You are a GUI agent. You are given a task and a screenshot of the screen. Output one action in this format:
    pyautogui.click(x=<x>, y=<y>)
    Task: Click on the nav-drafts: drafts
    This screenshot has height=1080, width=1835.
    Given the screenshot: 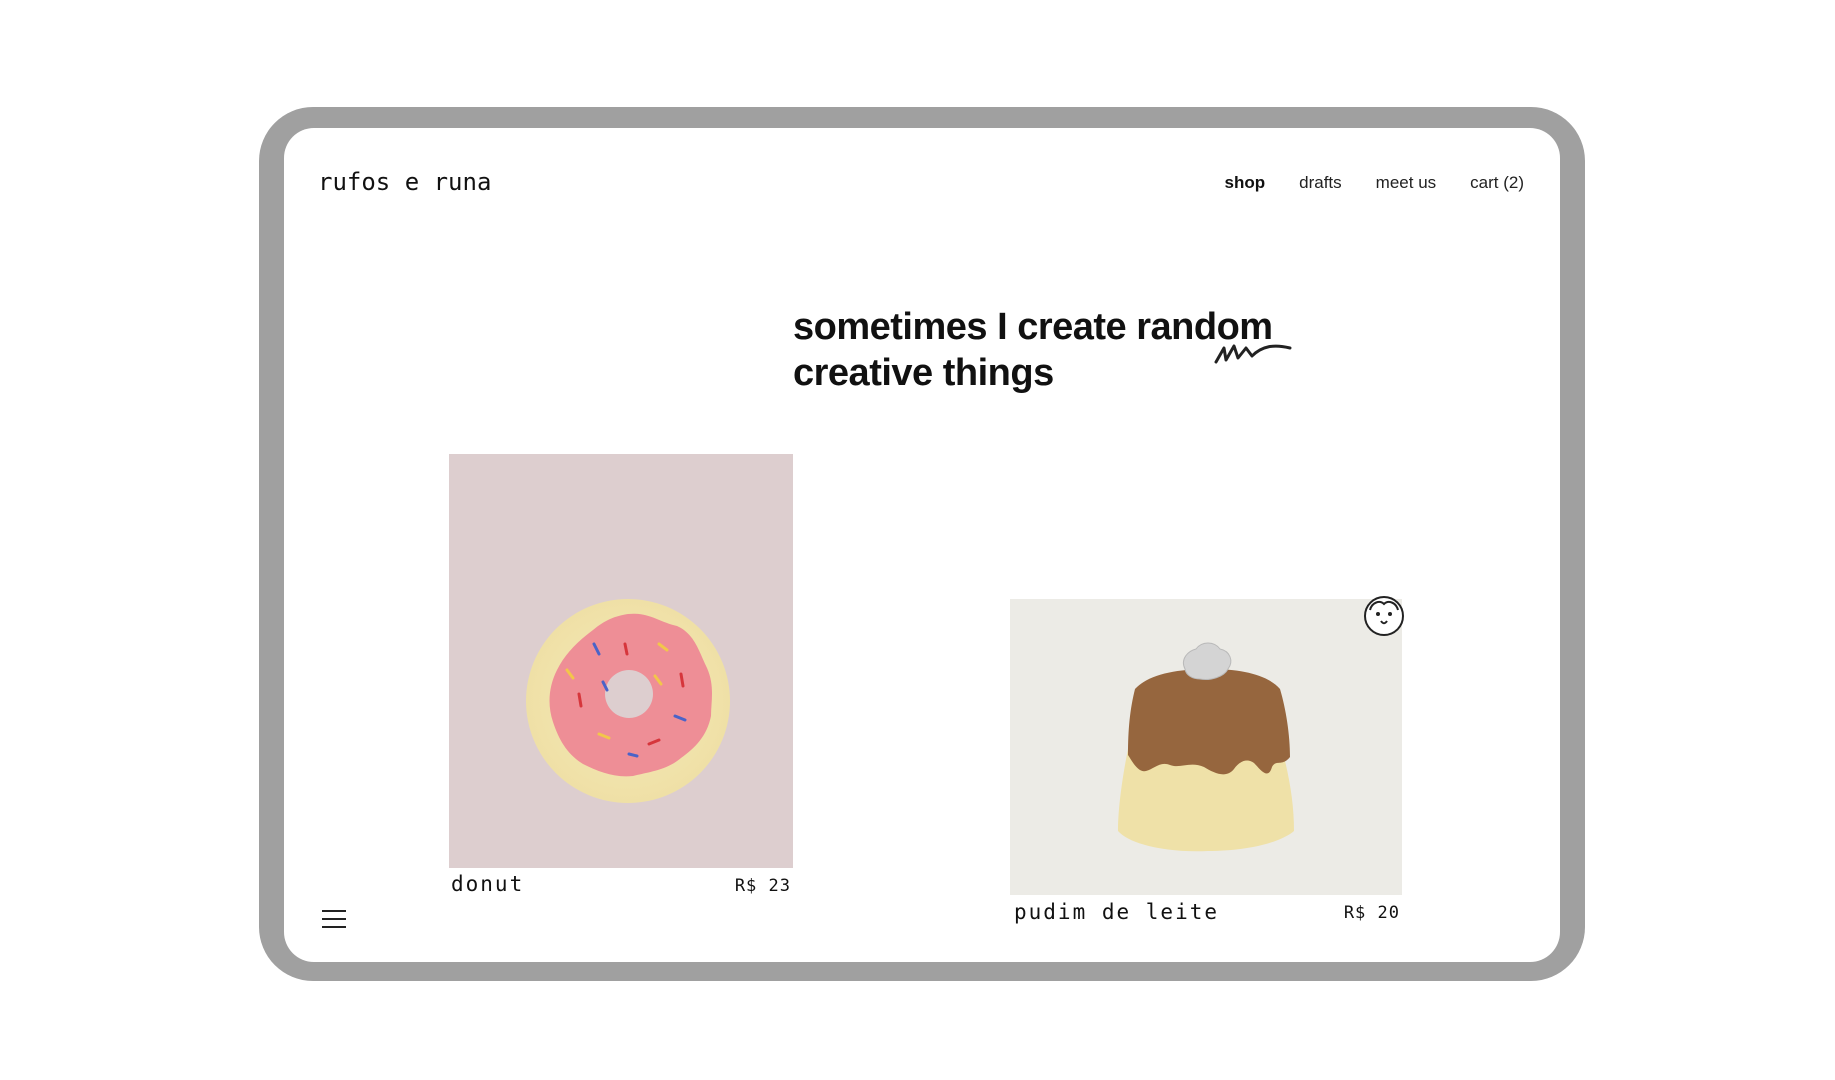 What is the action you would take?
    pyautogui.click(x=1320, y=183)
    